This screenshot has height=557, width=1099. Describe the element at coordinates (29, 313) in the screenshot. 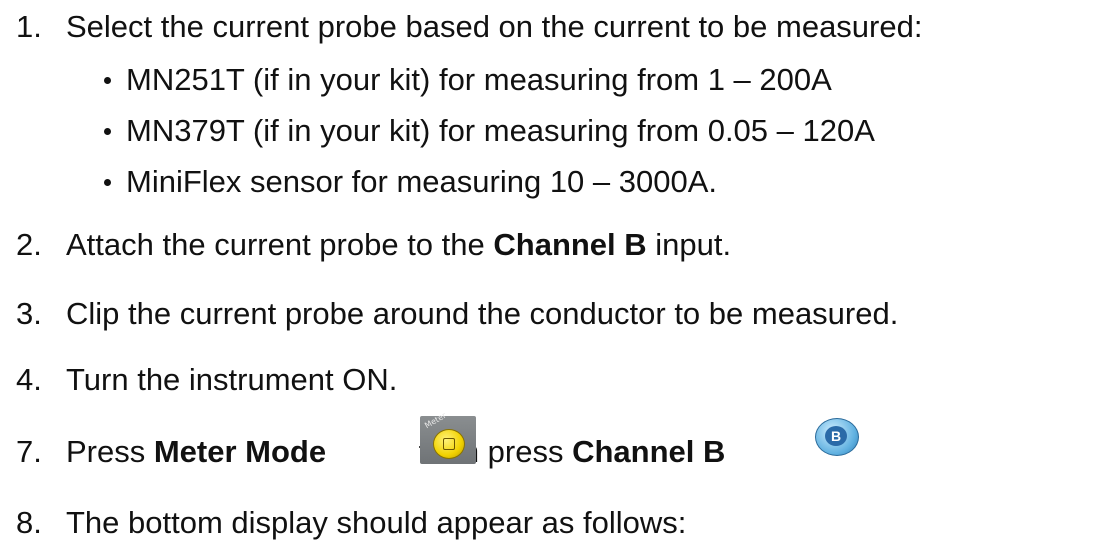

I see `step-number: 3.` at that location.